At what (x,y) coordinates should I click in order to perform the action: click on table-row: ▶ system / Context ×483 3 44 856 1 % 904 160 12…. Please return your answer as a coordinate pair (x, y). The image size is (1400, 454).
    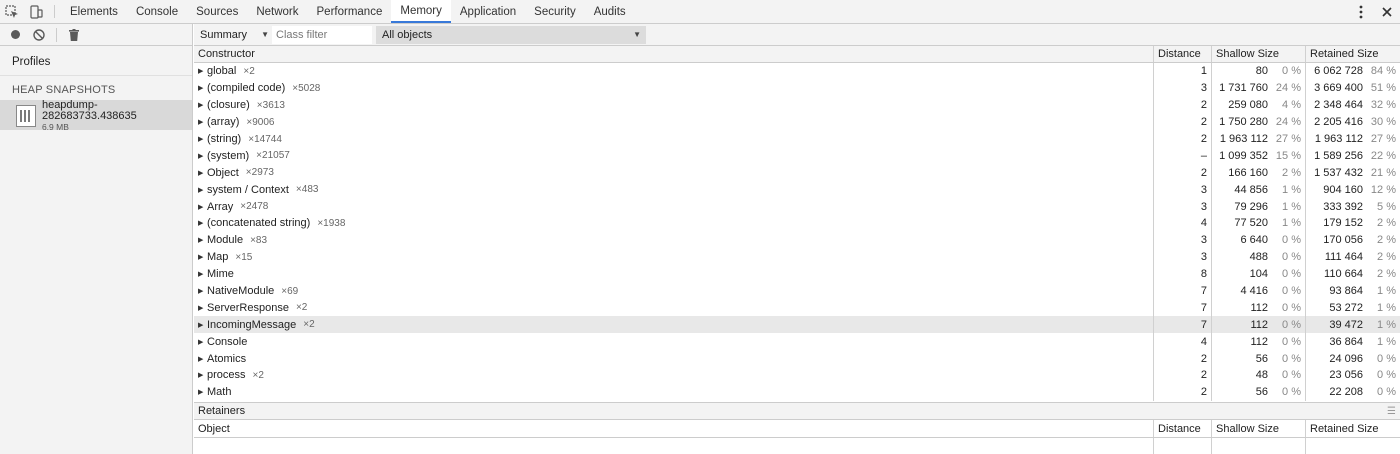
    Looking at the image, I should click on (797, 190).